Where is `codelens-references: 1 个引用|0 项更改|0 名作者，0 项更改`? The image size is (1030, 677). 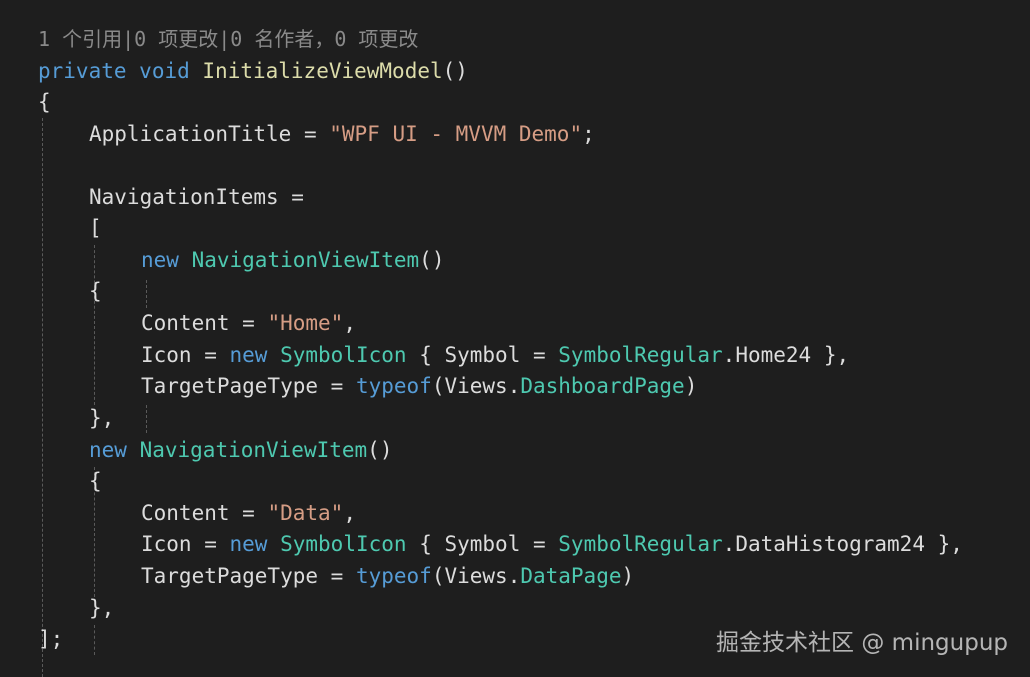 codelens-references: 1 个引用|0 项更改|0 名作者，0 项更改 is located at coordinates (228, 39).